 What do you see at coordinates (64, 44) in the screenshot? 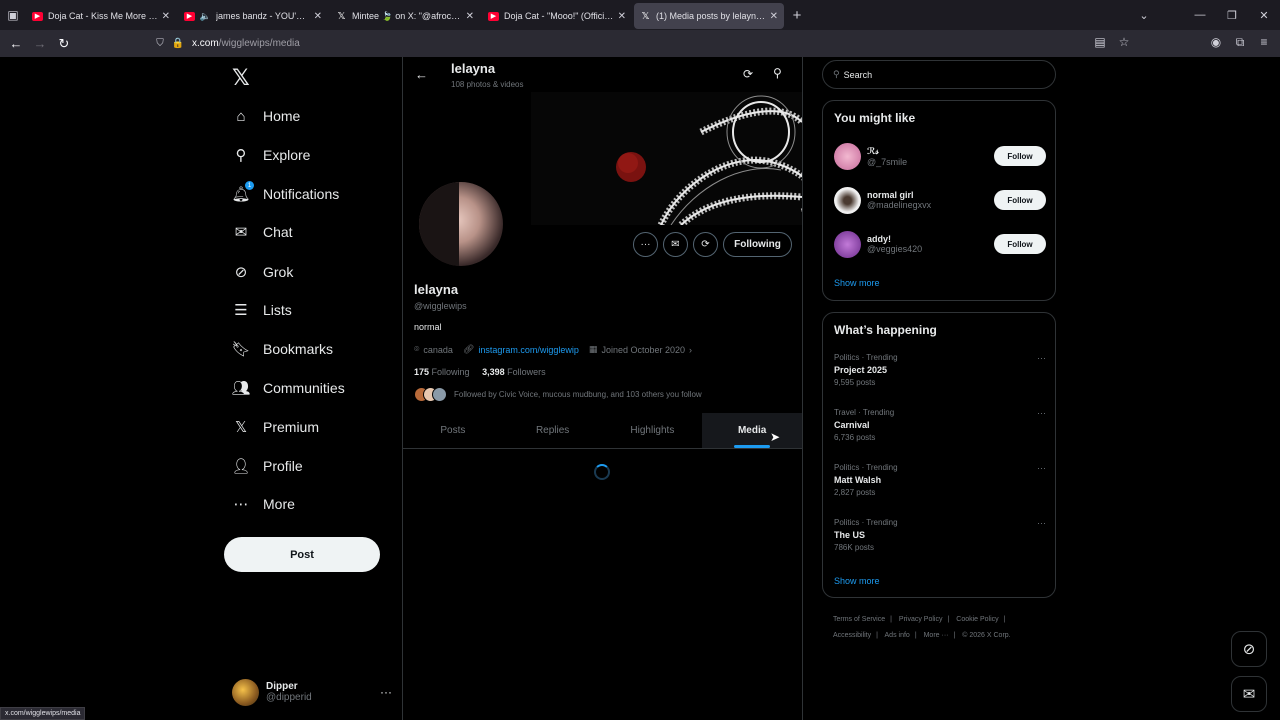
I see `reload-icon: ↻` at bounding box center [64, 44].